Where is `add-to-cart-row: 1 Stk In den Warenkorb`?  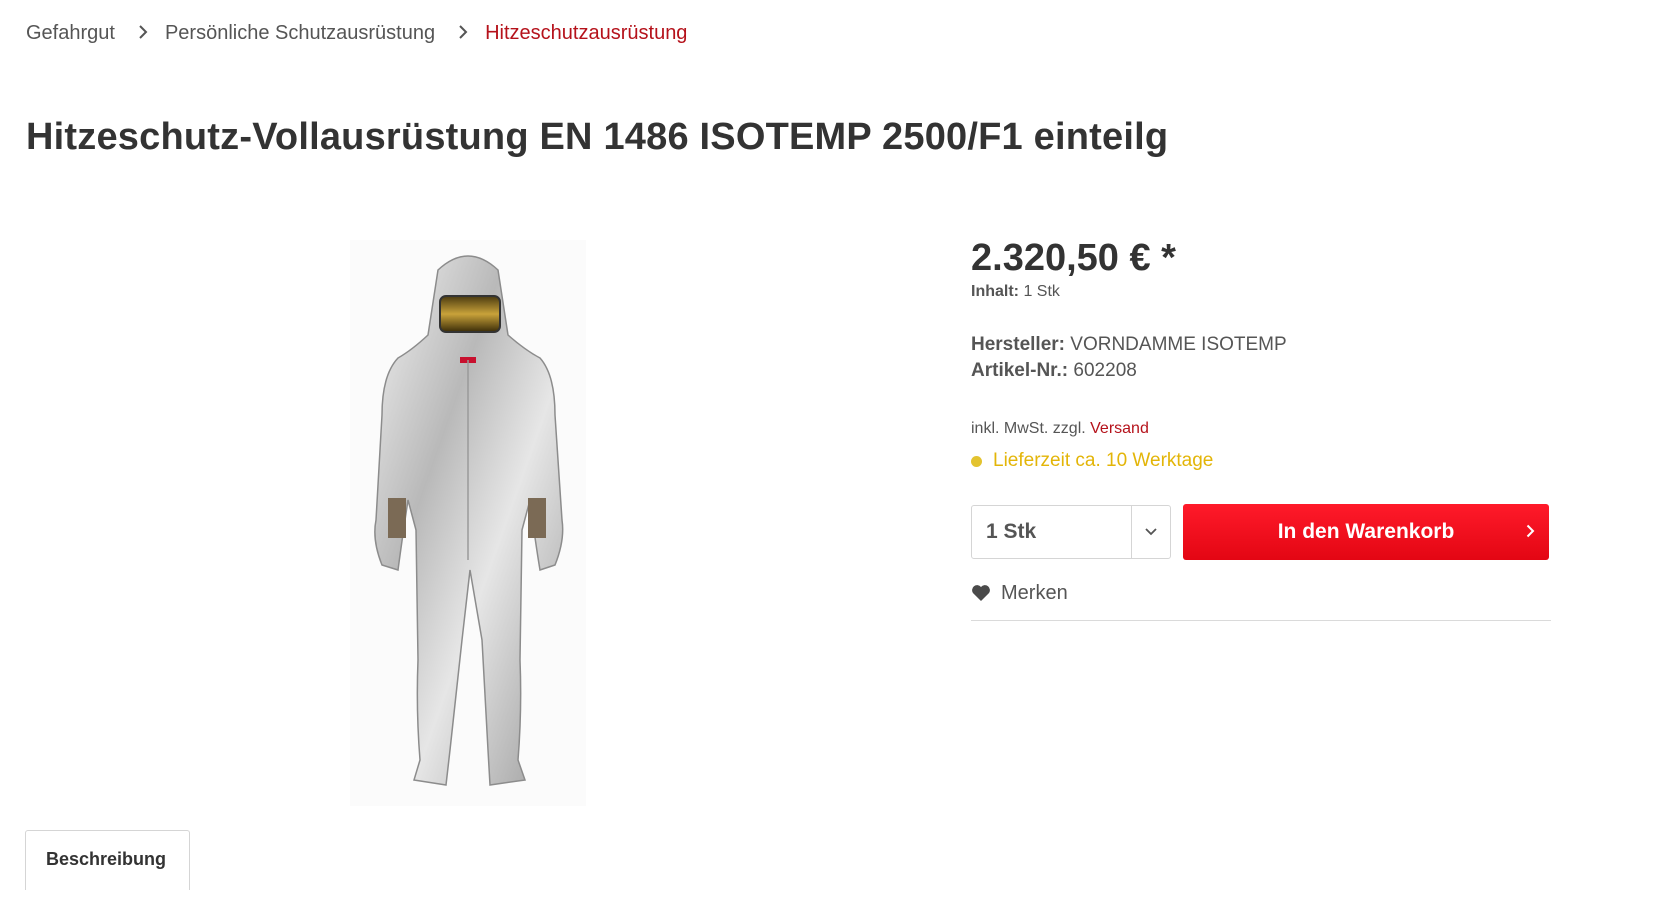
add-to-cart-row: 1 Stk In den Warenkorb is located at coordinates (1261, 532).